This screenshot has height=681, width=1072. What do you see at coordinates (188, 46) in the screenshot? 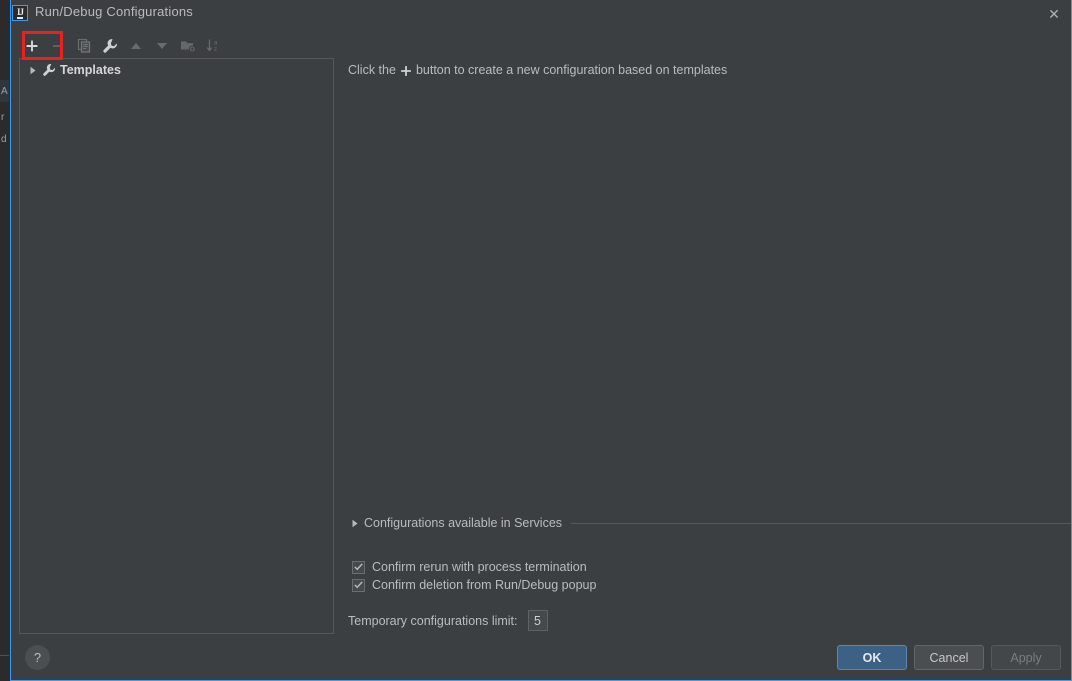
I see `new-folder-button` at bounding box center [188, 46].